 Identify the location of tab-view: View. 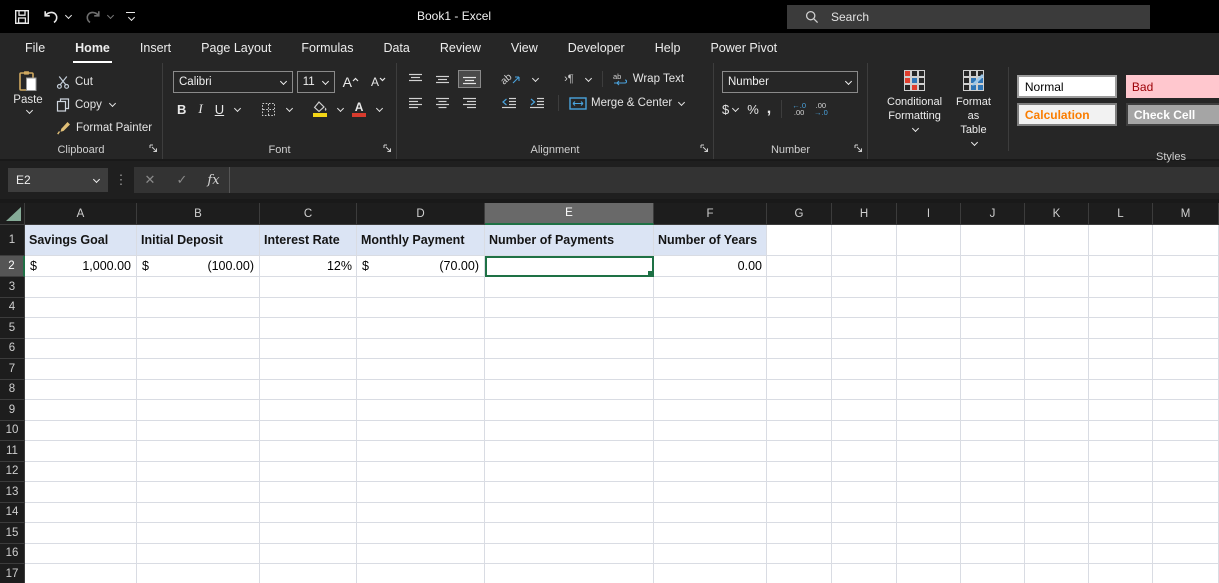
(524, 48).